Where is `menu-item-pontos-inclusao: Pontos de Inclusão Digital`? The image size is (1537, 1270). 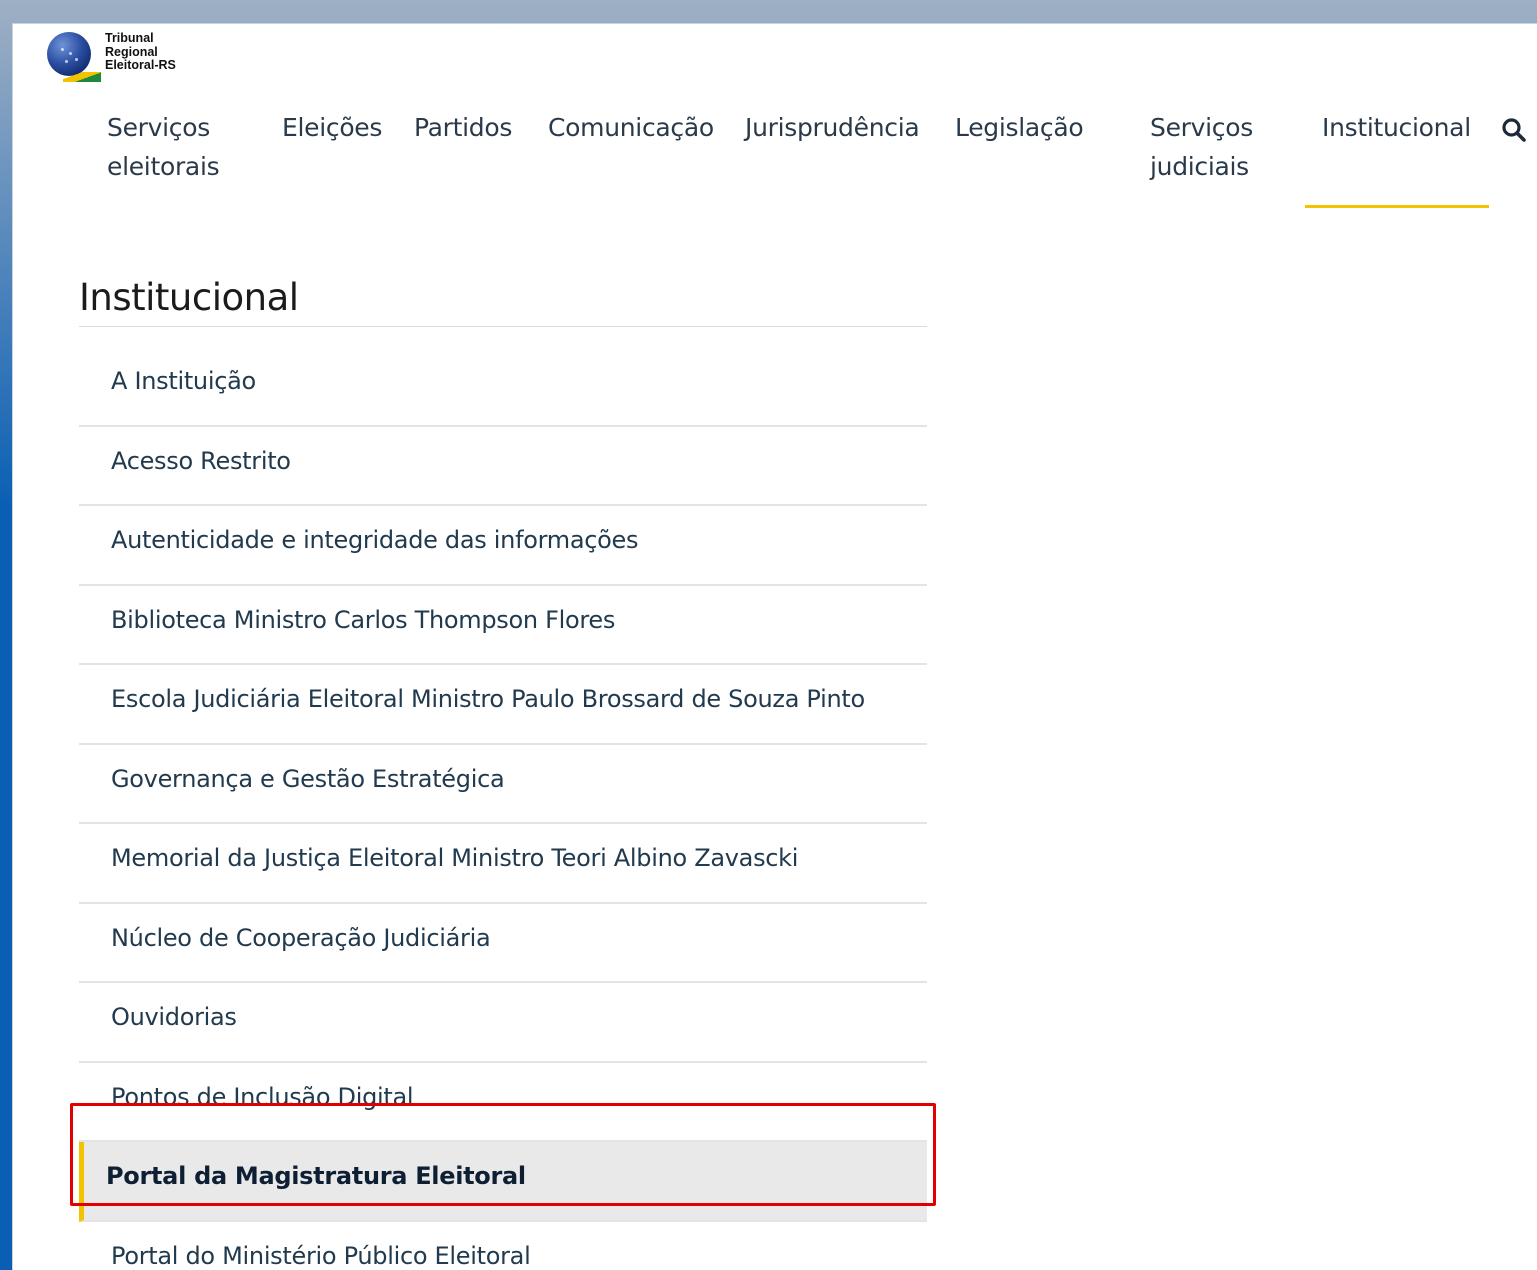
menu-item-pontos-inclusao: Pontos de Inclusão Digital is located at coordinates (503, 1102).